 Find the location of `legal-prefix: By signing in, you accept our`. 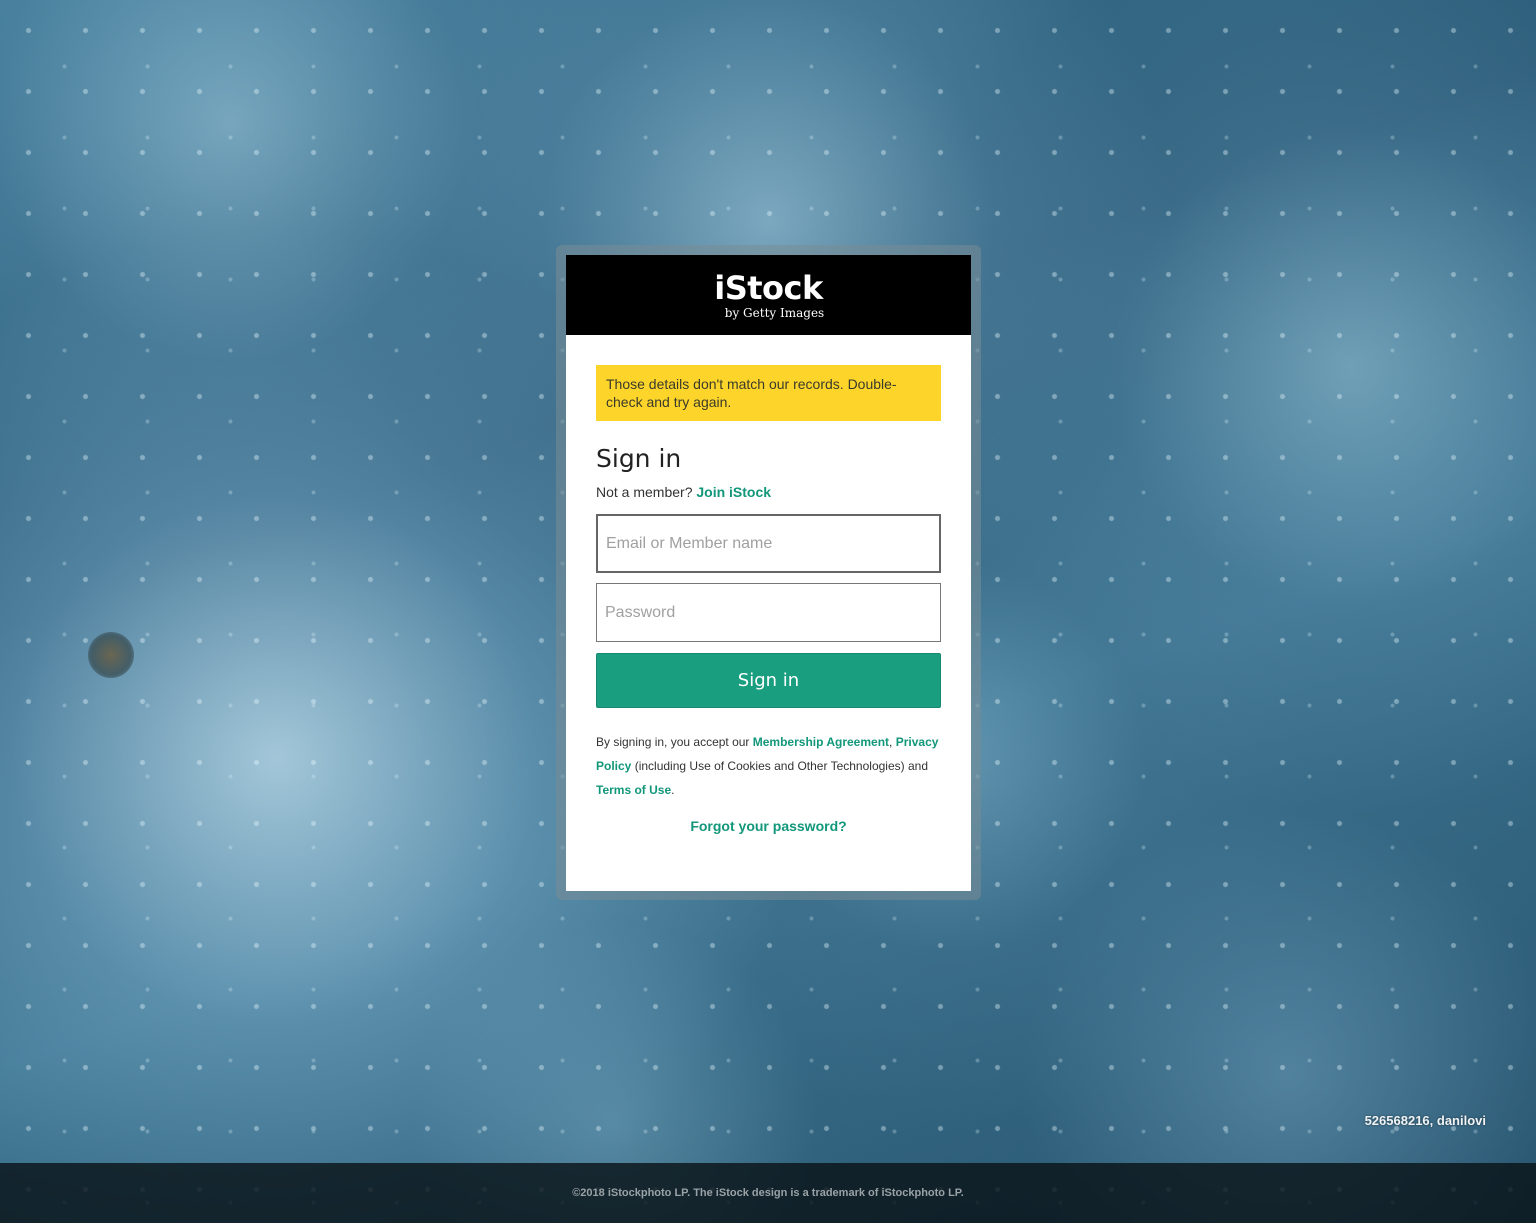

legal-prefix: By signing in, you accept our is located at coordinates (673, 742).